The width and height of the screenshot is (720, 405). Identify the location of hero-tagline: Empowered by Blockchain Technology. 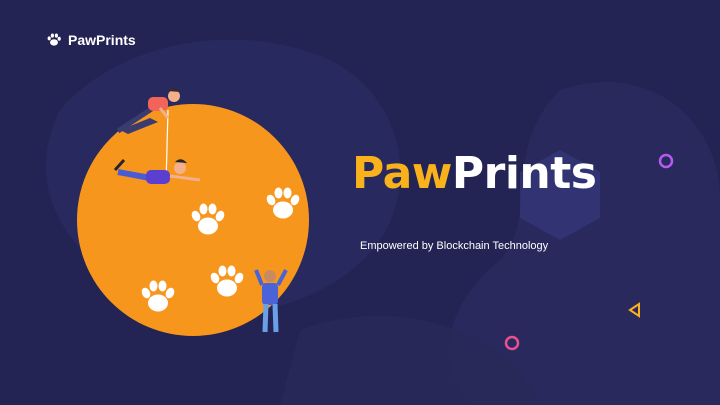
(454, 246).